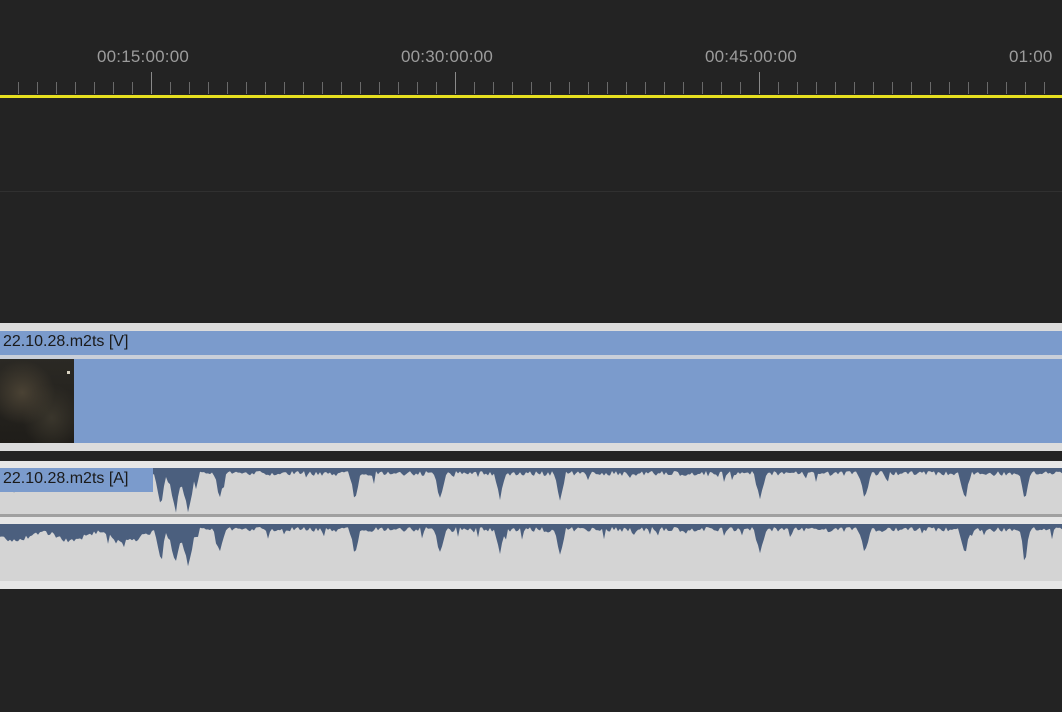 This screenshot has width=1062, height=712. I want to click on clip-body, so click(531, 401).